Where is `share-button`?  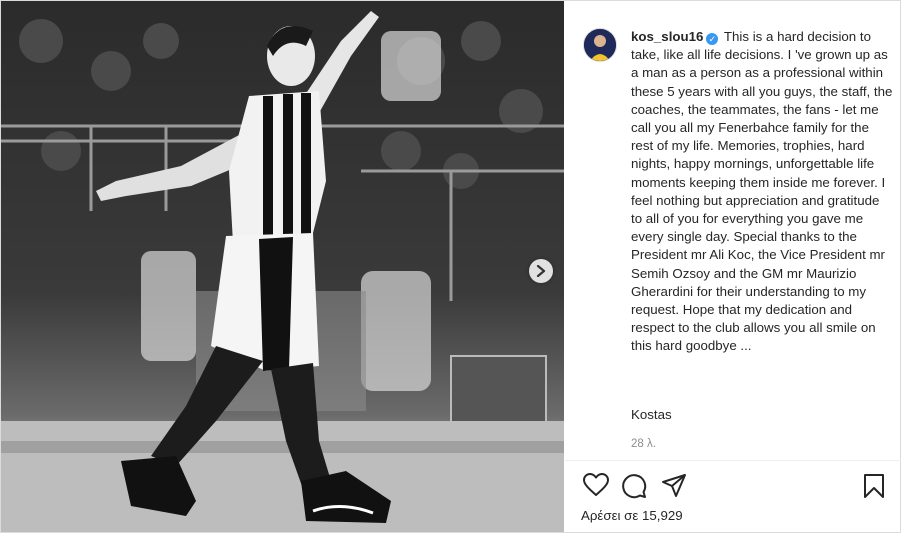 share-button is located at coordinates (674, 488).